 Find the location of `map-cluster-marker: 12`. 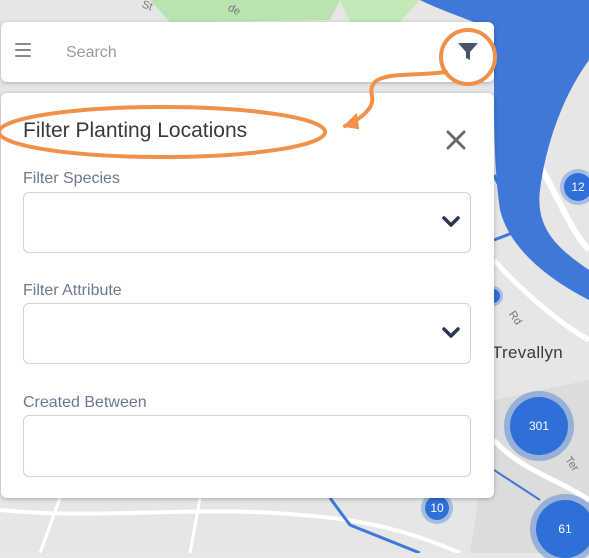

map-cluster-marker: 12 is located at coordinates (576, 187).